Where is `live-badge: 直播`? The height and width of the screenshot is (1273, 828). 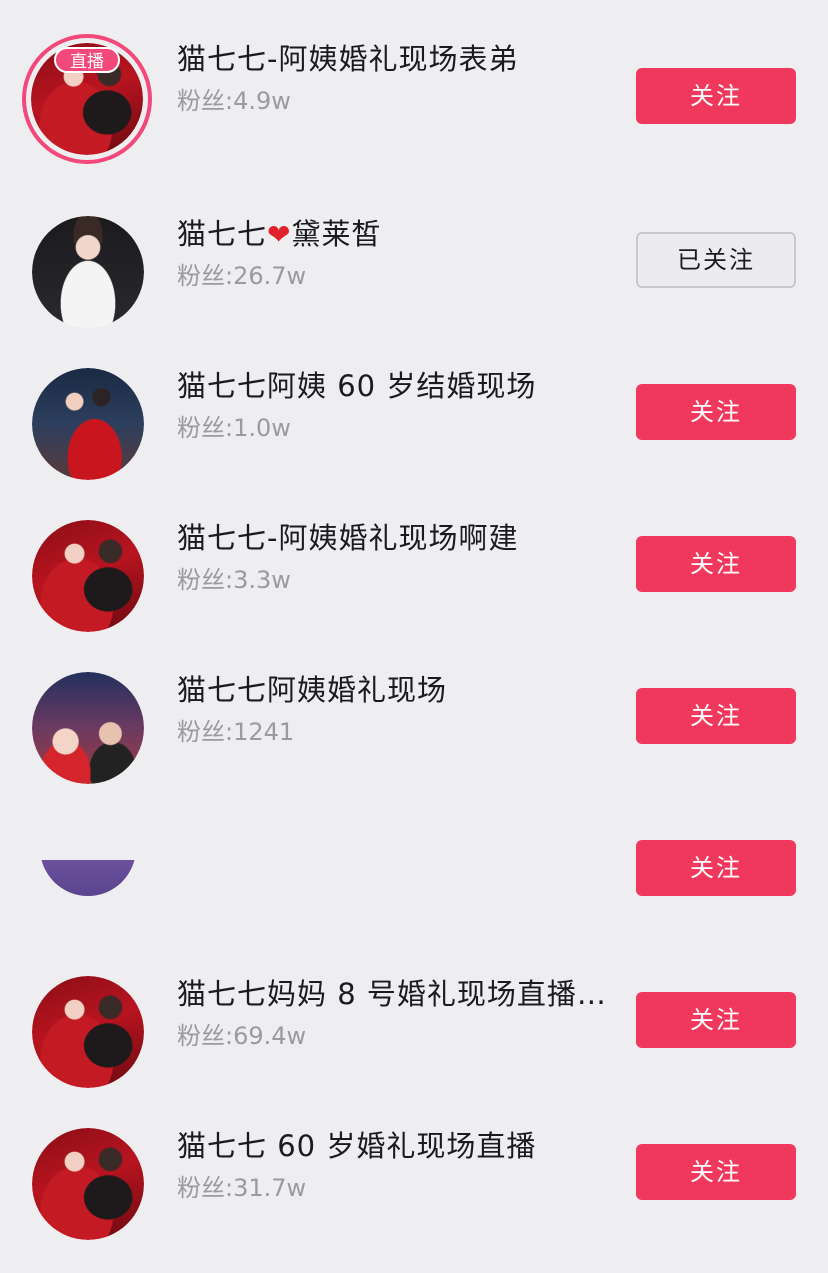
live-badge: 直播 is located at coordinates (87, 60).